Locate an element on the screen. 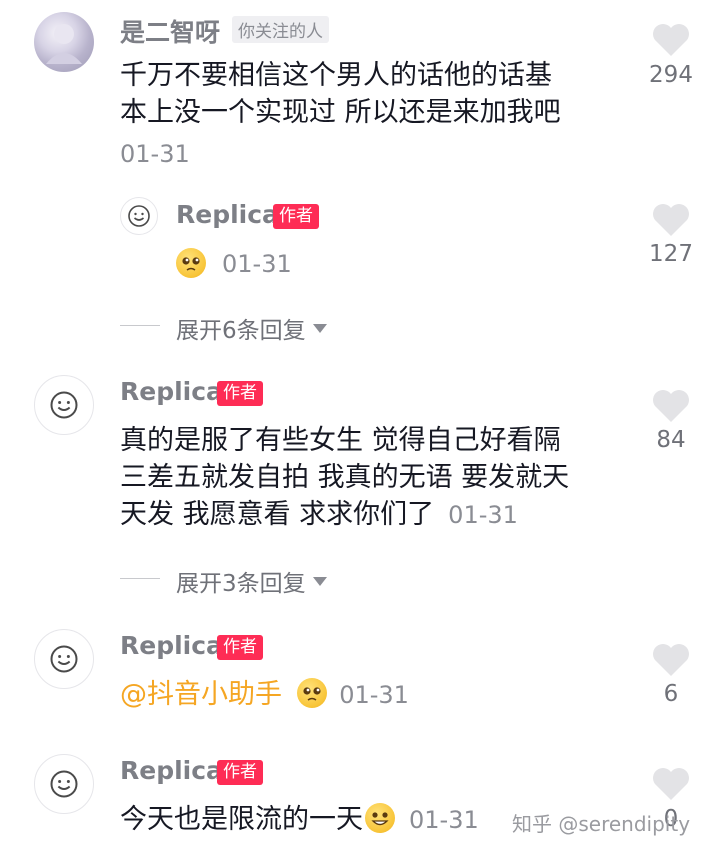 The width and height of the screenshot is (719, 850). expand-replies-button: 展开3条回复 is located at coordinates (252, 581).